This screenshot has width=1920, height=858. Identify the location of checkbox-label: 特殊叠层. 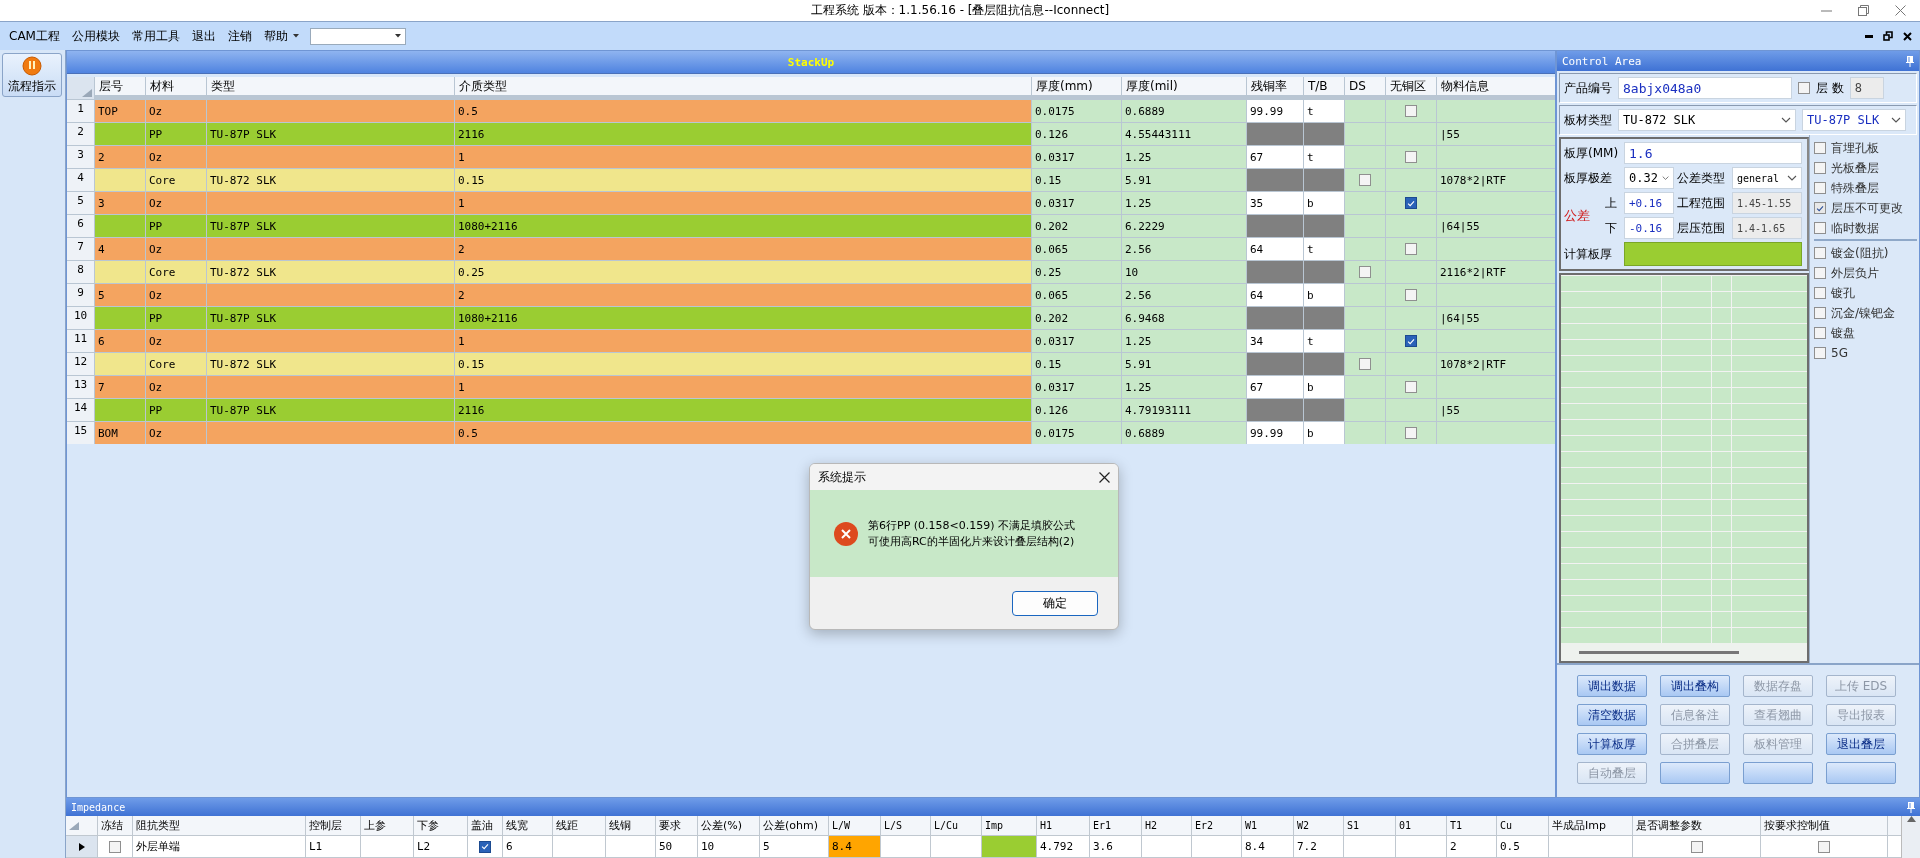
(1855, 188).